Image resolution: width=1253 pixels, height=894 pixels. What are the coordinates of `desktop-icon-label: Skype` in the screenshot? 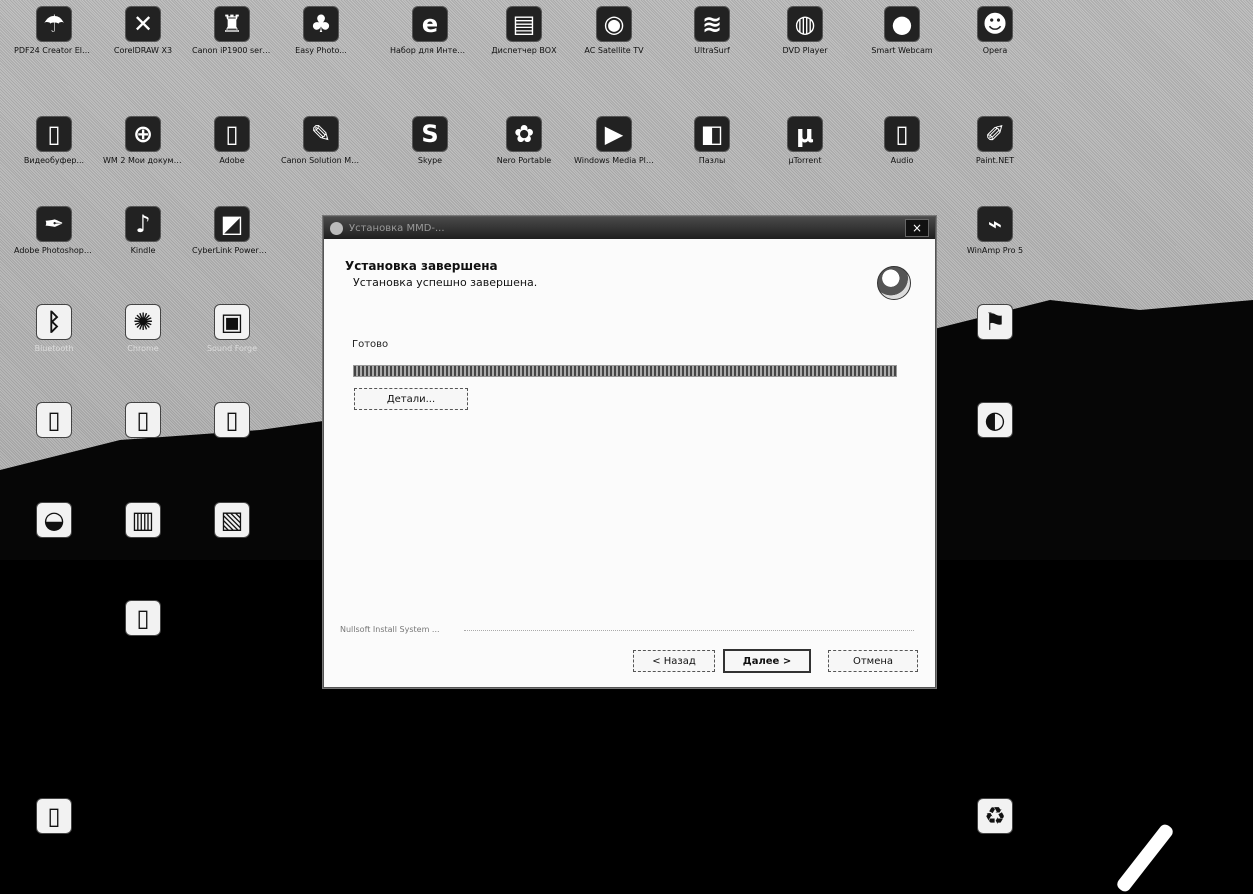 It's located at (430, 160).